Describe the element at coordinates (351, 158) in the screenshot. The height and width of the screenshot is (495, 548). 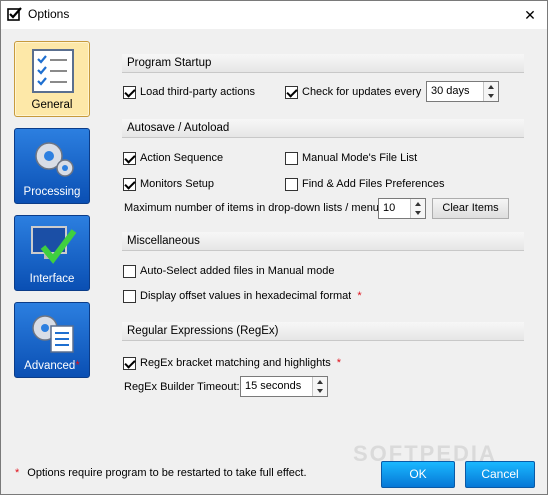
I see `manual-file-list-checkbox: Manual Mode's File List` at that location.